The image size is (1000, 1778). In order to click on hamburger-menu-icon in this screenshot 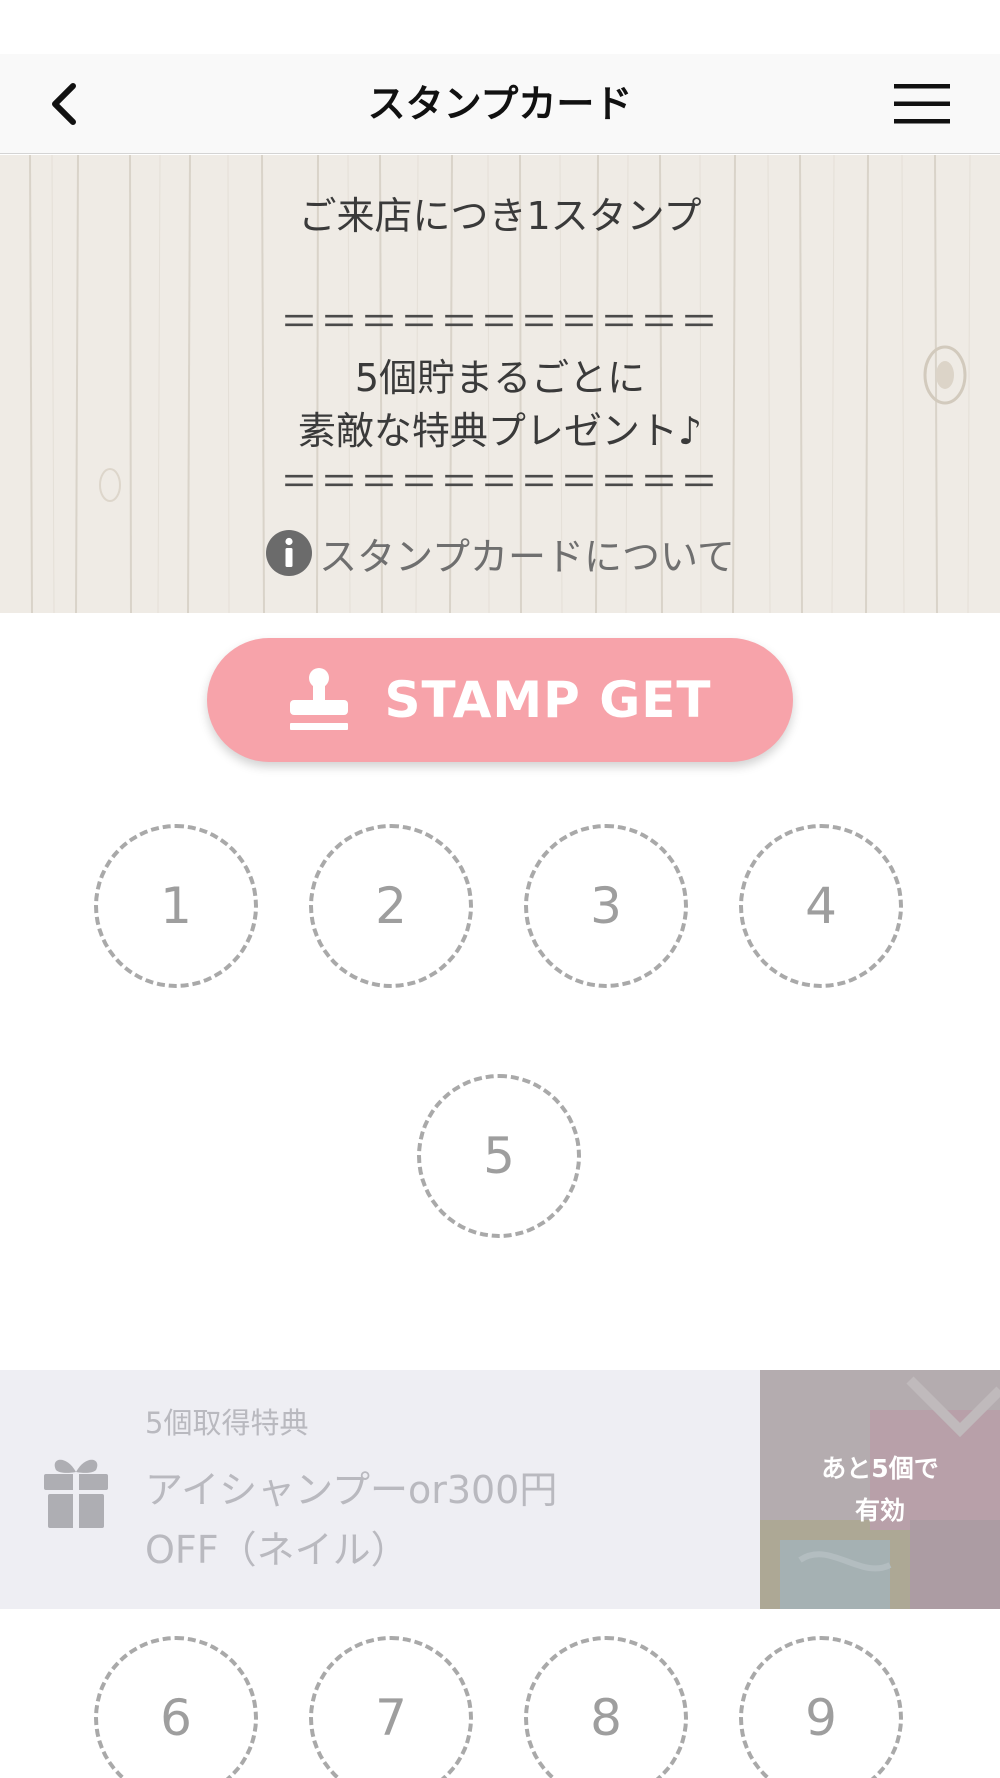, I will do `click(922, 104)`.